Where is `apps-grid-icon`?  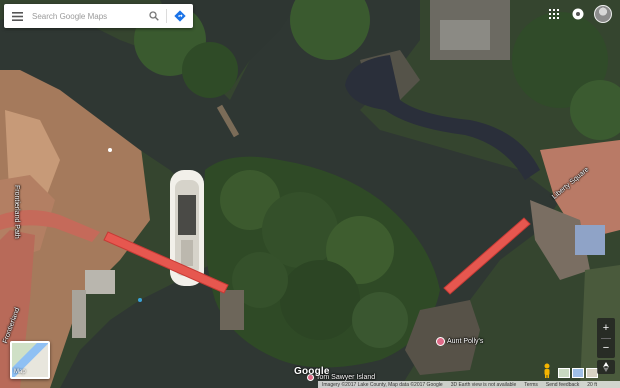
apps-grid-icon is located at coordinates (554, 14).